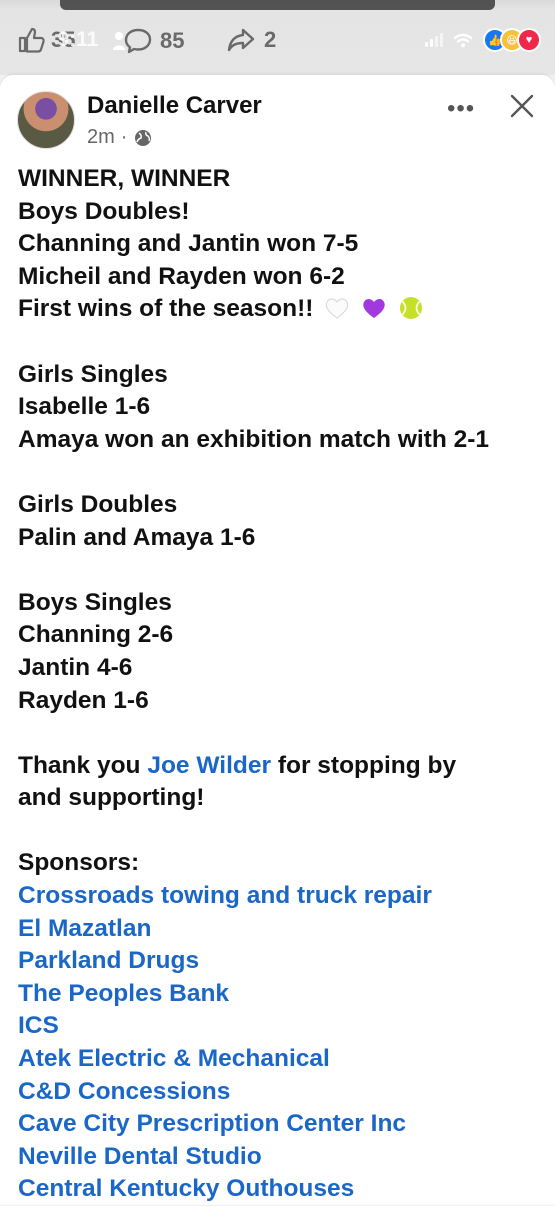 This screenshot has width=555, height=1206. Describe the element at coordinates (31, 40) in the screenshot. I see `thumbs-up-icon` at that location.